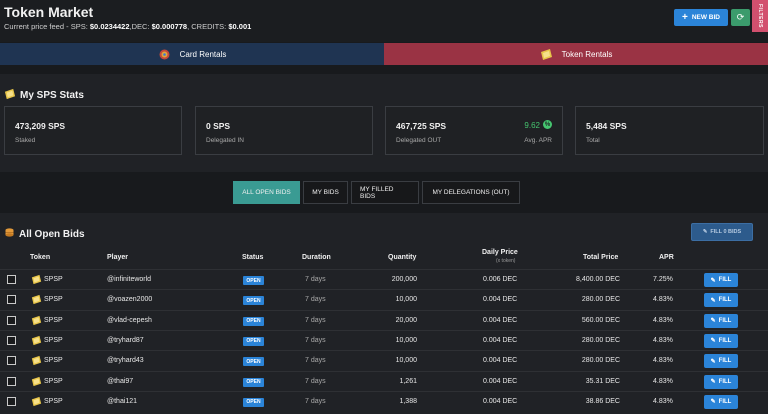 The image size is (768, 414). What do you see at coordinates (576, 54) in the screenshot?
I see `tab-token-rentals: Token Rentals` at bounding box center [576, 54].